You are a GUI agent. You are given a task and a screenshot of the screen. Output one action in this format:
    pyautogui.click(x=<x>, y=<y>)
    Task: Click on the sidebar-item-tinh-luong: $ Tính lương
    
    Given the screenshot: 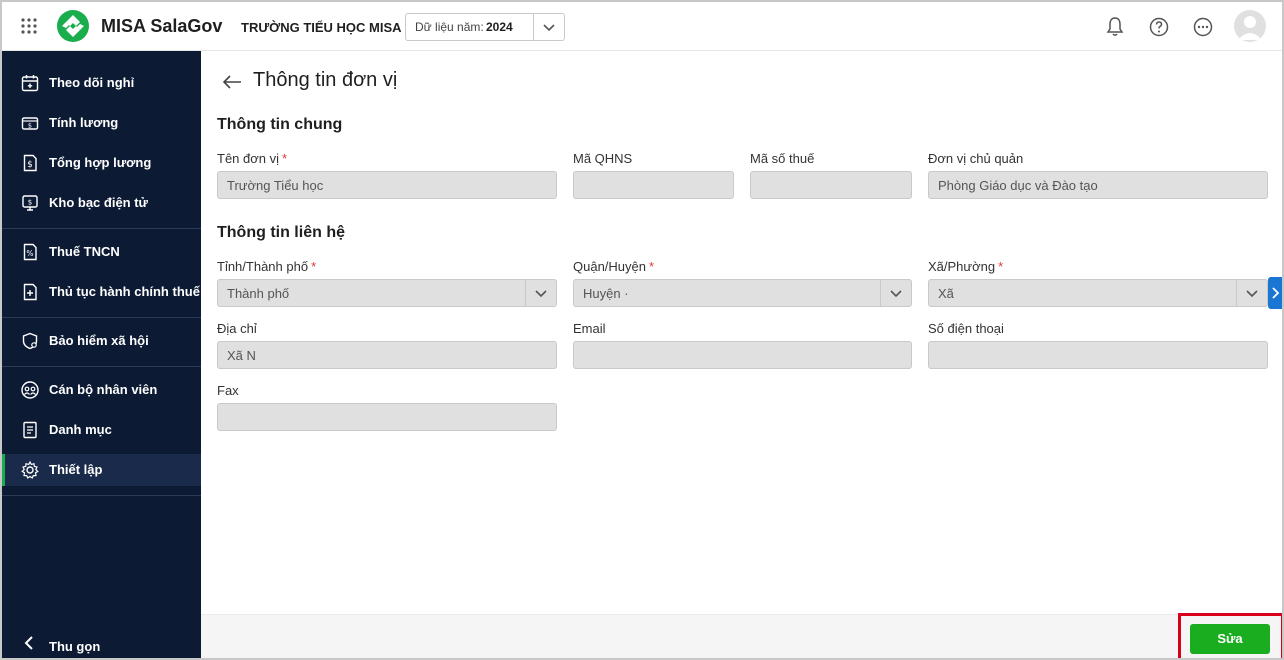 What is the action you would take?
    pyautogui.click(x=101, y=123)
    